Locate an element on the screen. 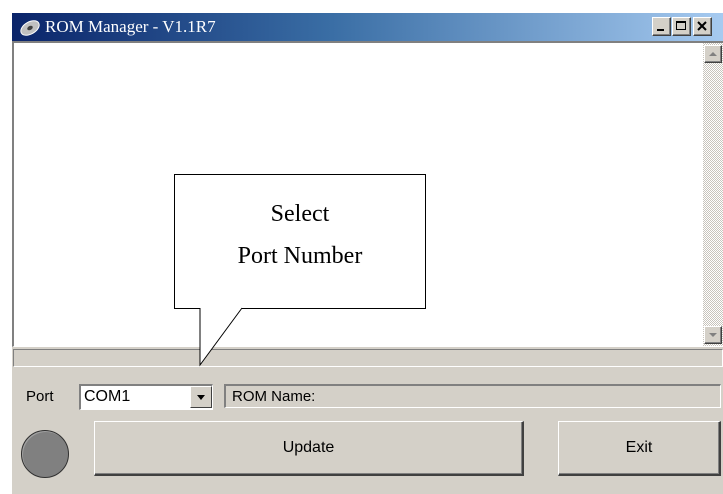 Image resolution: width=723 pixels, height=494 pixels. select-port-callout: Select Port Number is located at coordinates (300, 241).